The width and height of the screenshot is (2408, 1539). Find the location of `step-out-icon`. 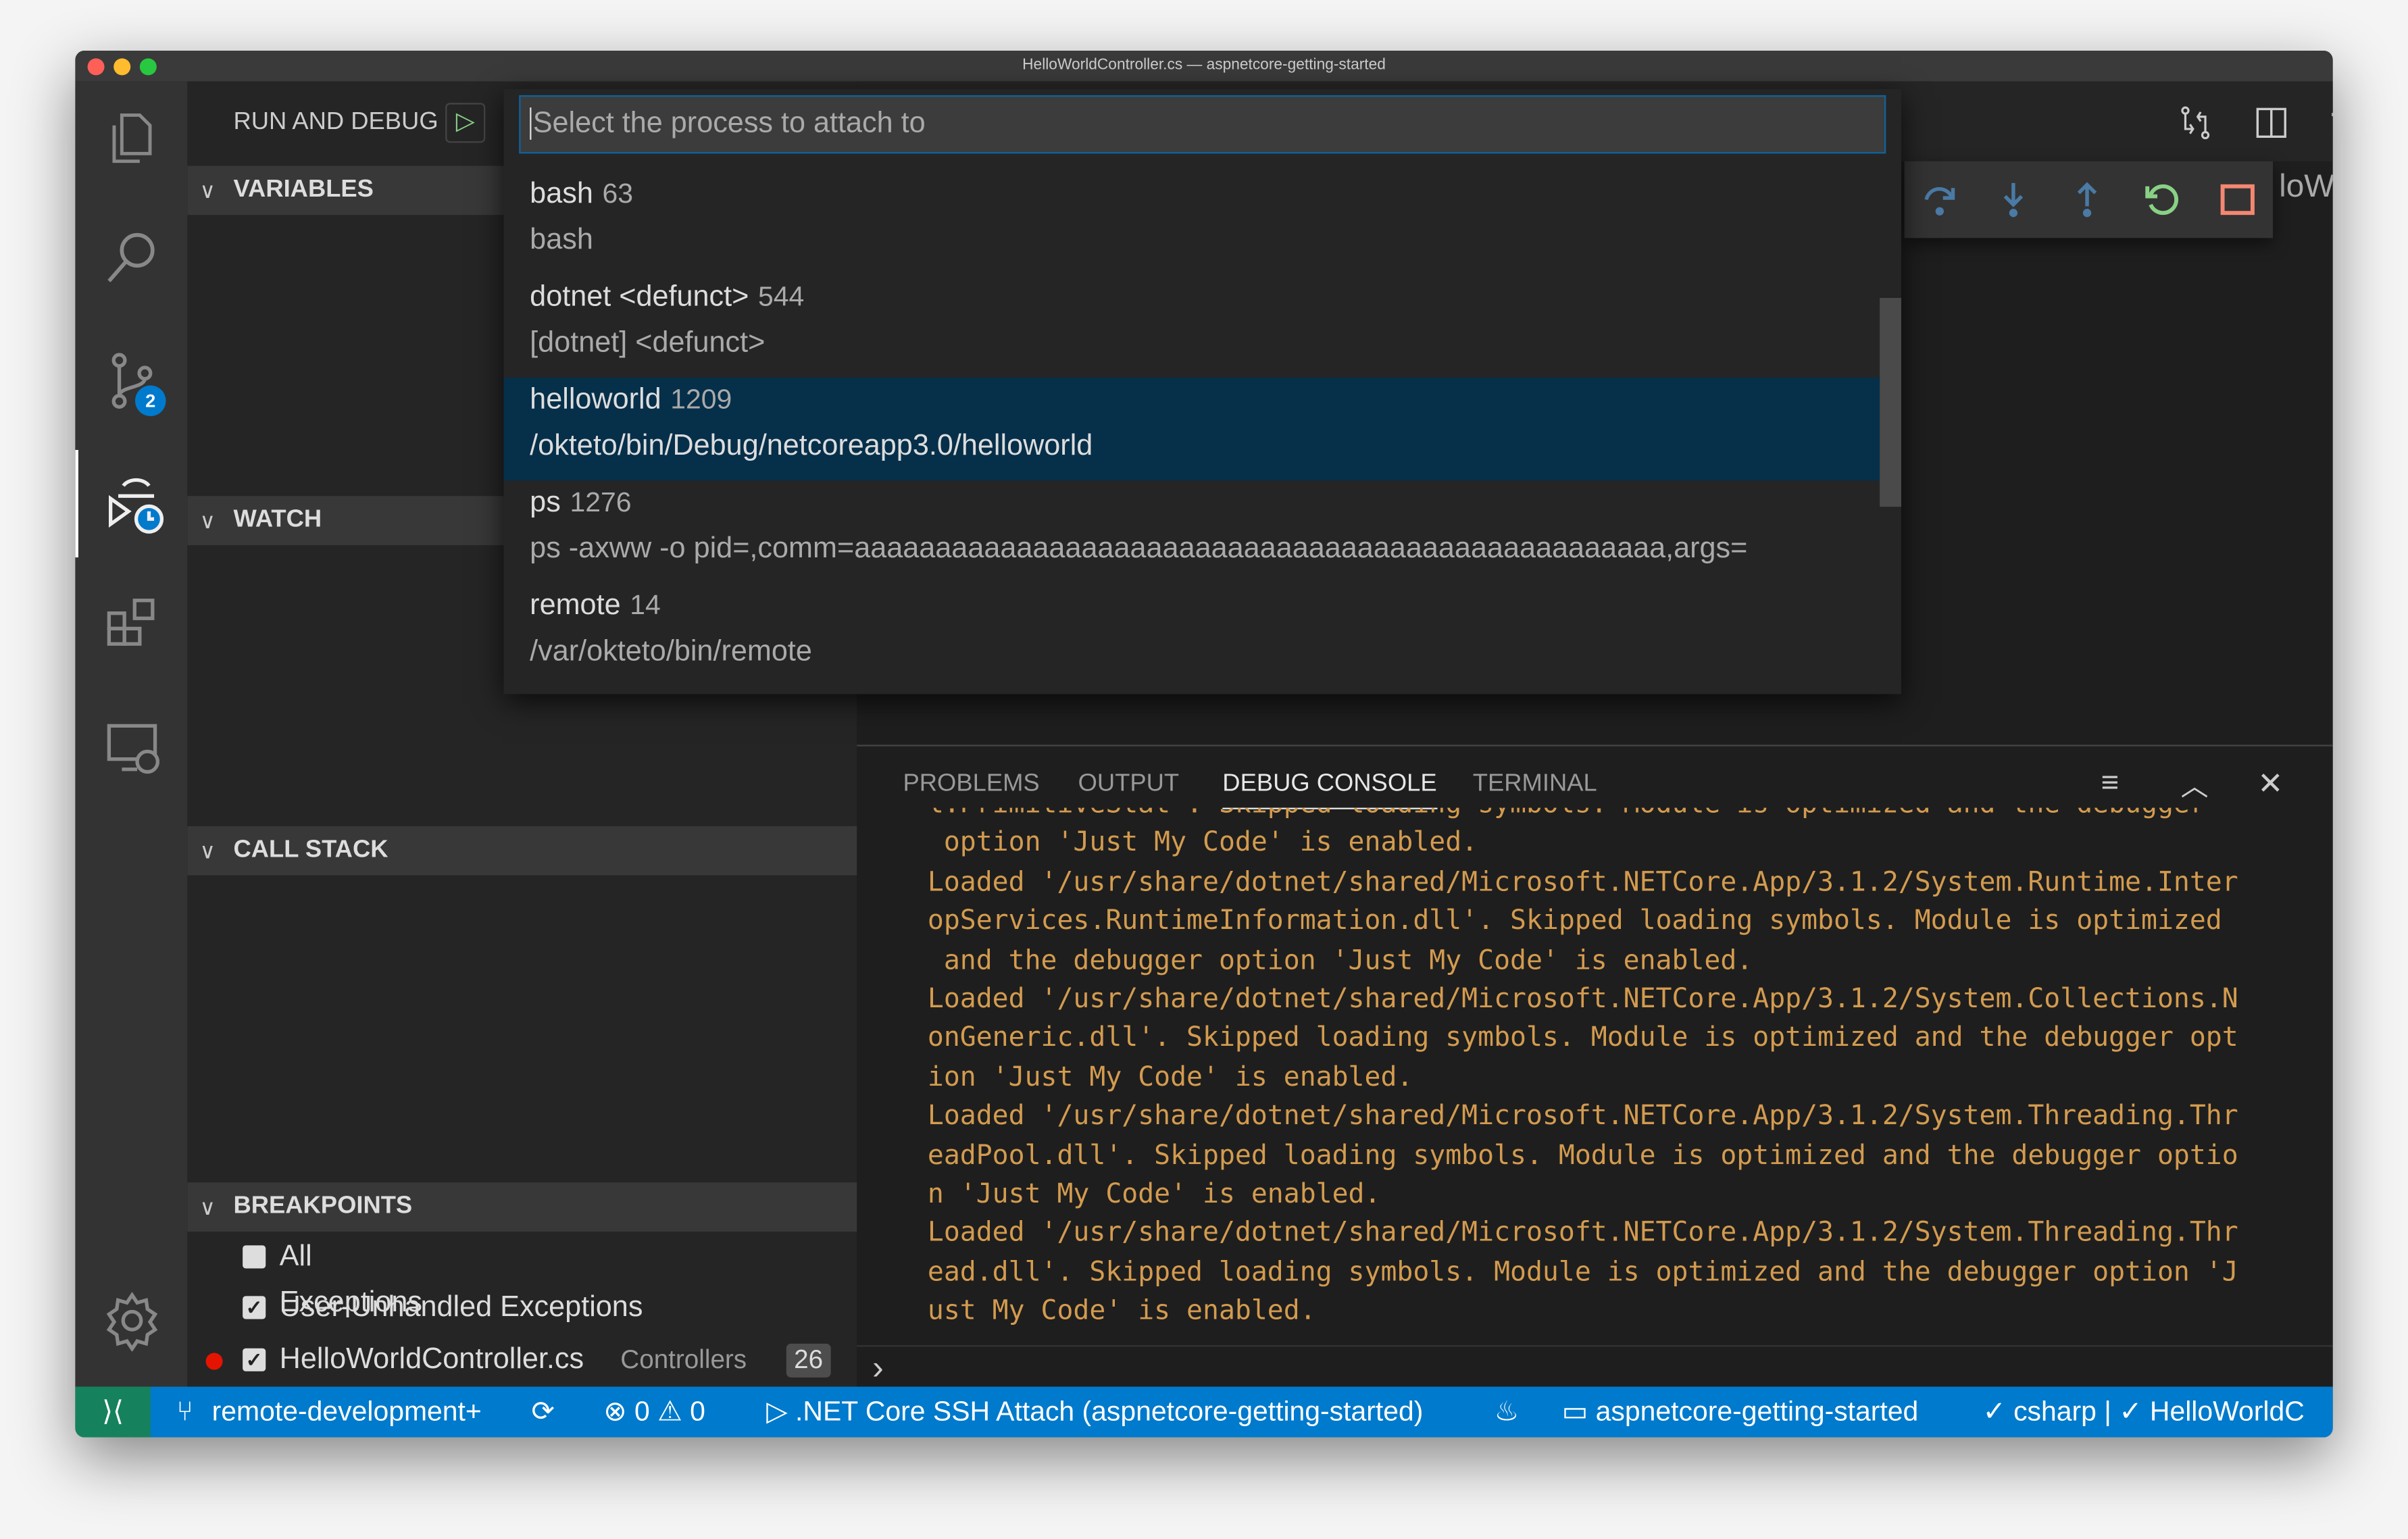

step-out-icon is located at coordinates (2087, 200).